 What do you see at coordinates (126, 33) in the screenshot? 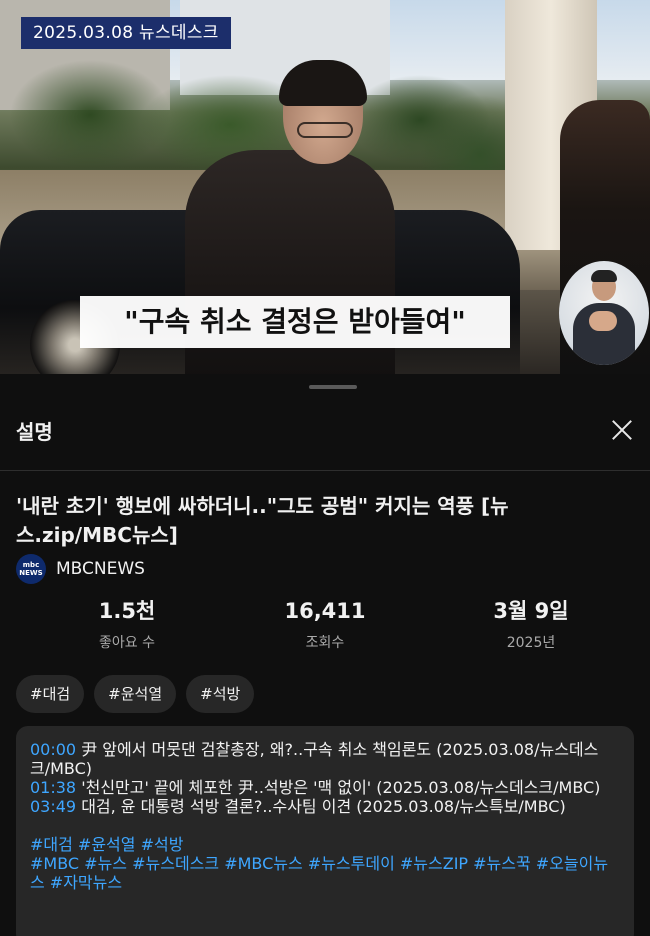
I see `broadcast-date-tag: 2025.03.08 뉴스데스크` at bounding box center [126, 33].